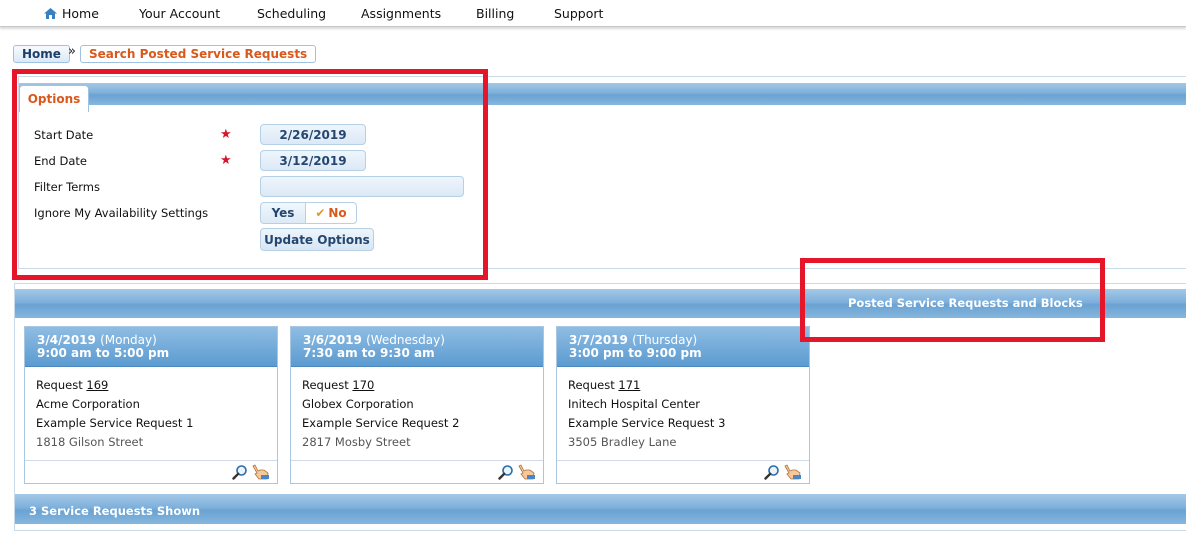 The width and height of the screenshot is (1186, 541). I want to click on card-date: 3/7/2019, so click(598, 340).